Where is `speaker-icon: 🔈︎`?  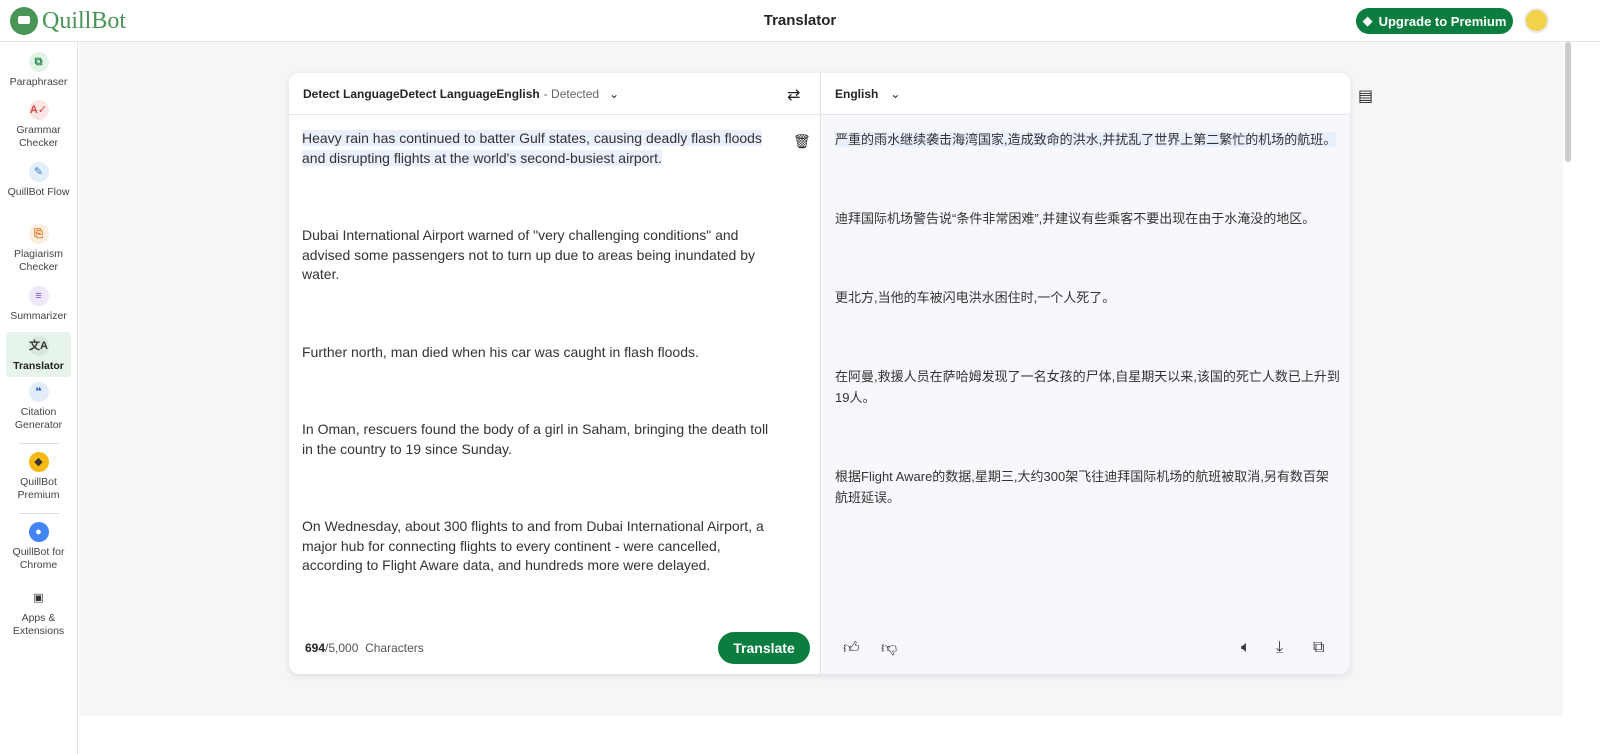 speaker-icon: 🔈︎ is located at coordinates (1246, 648).